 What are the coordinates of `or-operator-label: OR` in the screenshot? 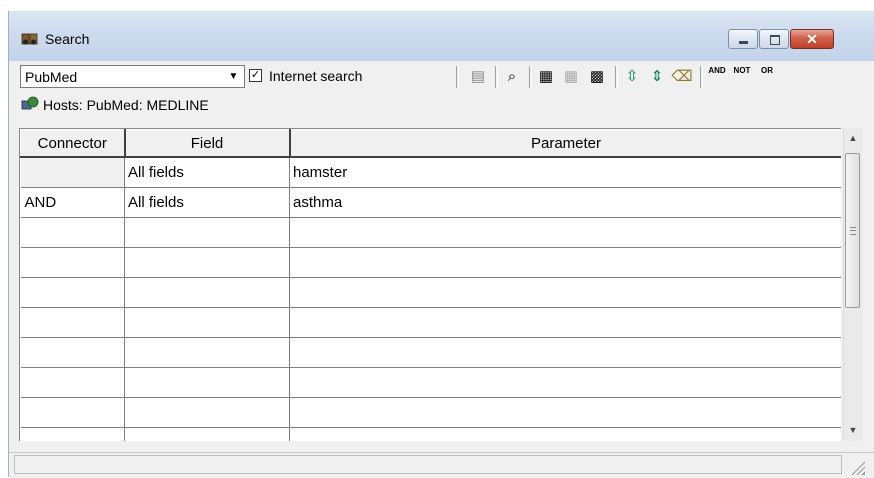 It's located at (767, 70).